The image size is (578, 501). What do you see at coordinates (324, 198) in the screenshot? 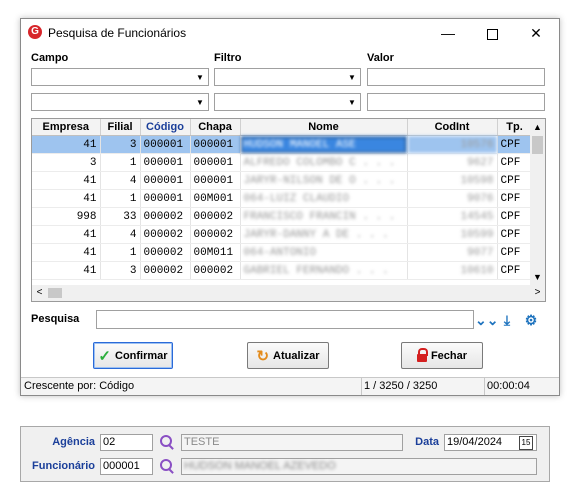
I see `cell-nome: 064-LUIZ CLAUDIO` at bounding box center [324, 198].